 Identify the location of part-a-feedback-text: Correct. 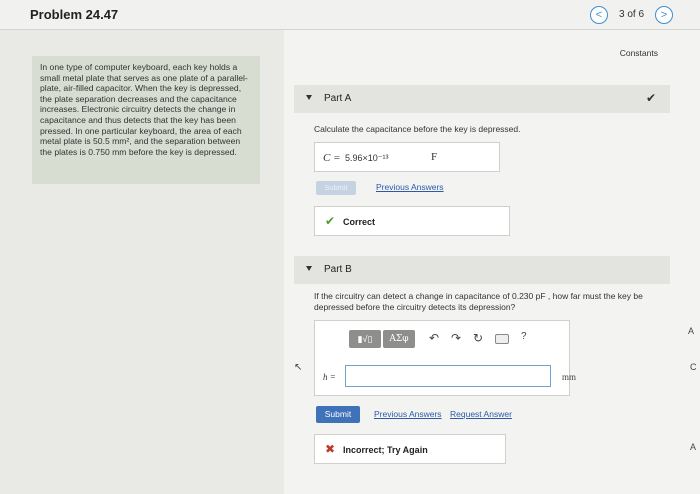
(359, 222).